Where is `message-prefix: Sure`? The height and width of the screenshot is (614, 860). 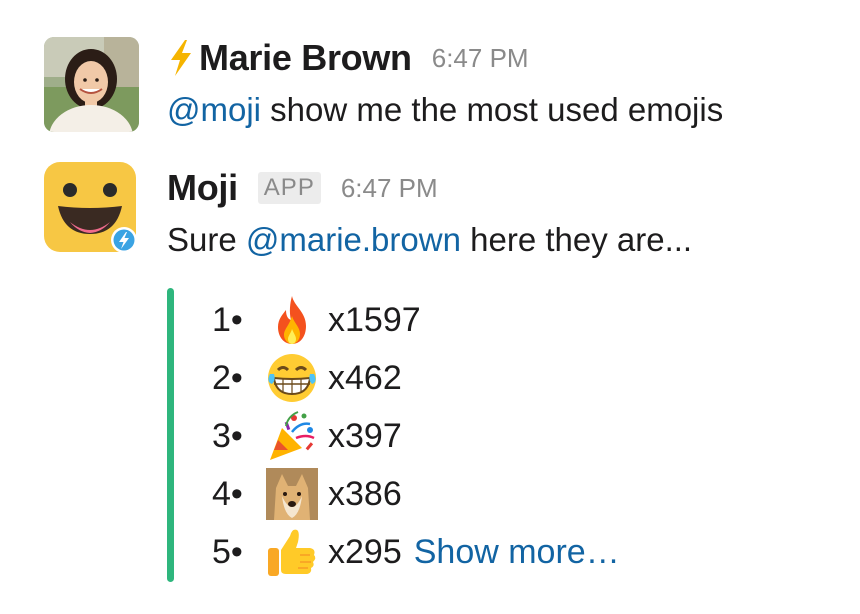 message-prefix: Sure is located at coordinates (206, 239).